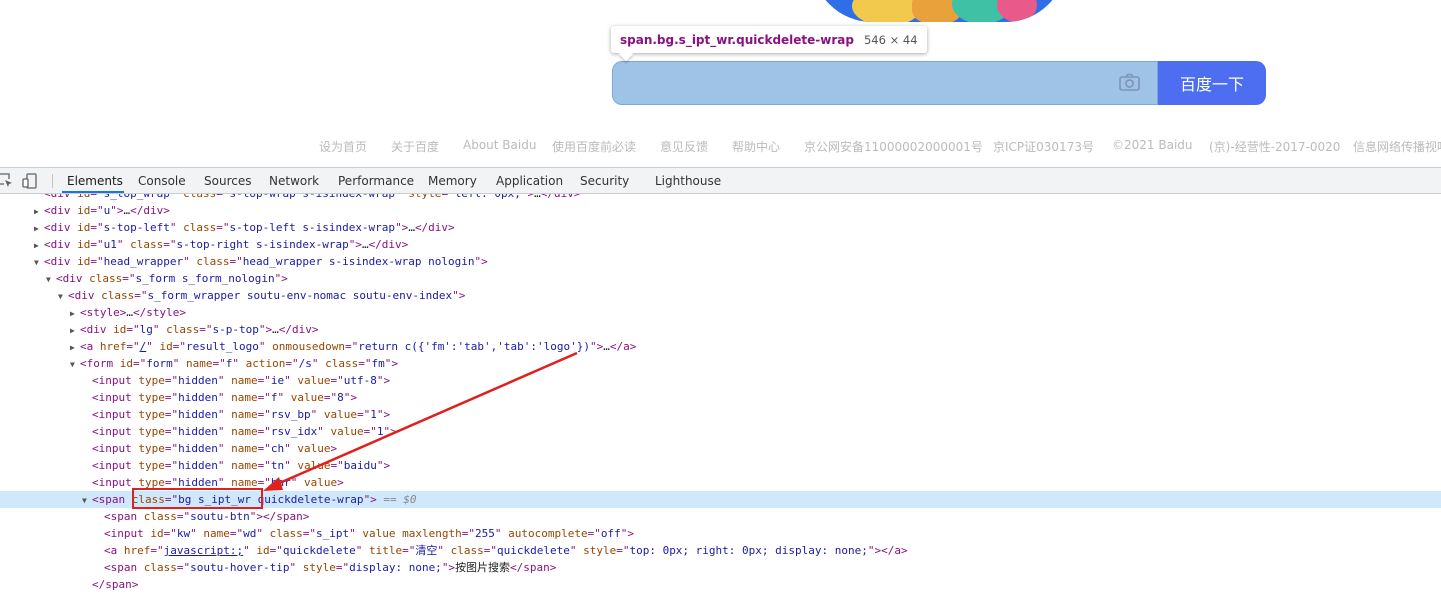 The image size is (1441, 597). I want to click on dom-token: <div, so click(61, 210).